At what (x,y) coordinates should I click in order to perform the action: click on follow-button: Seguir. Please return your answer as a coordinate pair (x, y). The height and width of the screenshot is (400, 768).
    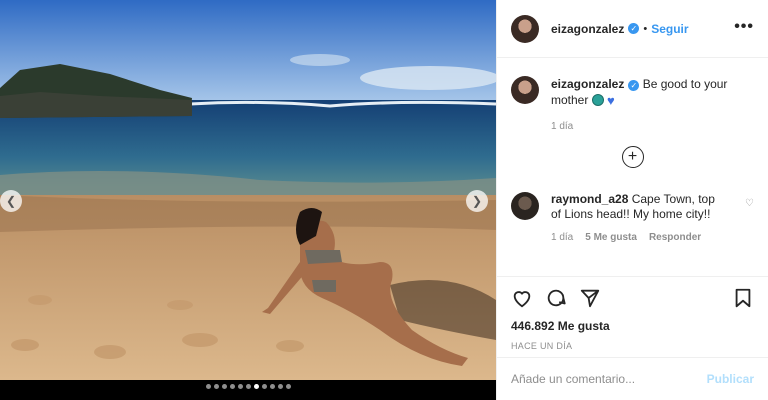
    Looking at the image, I should click on (669, 29).